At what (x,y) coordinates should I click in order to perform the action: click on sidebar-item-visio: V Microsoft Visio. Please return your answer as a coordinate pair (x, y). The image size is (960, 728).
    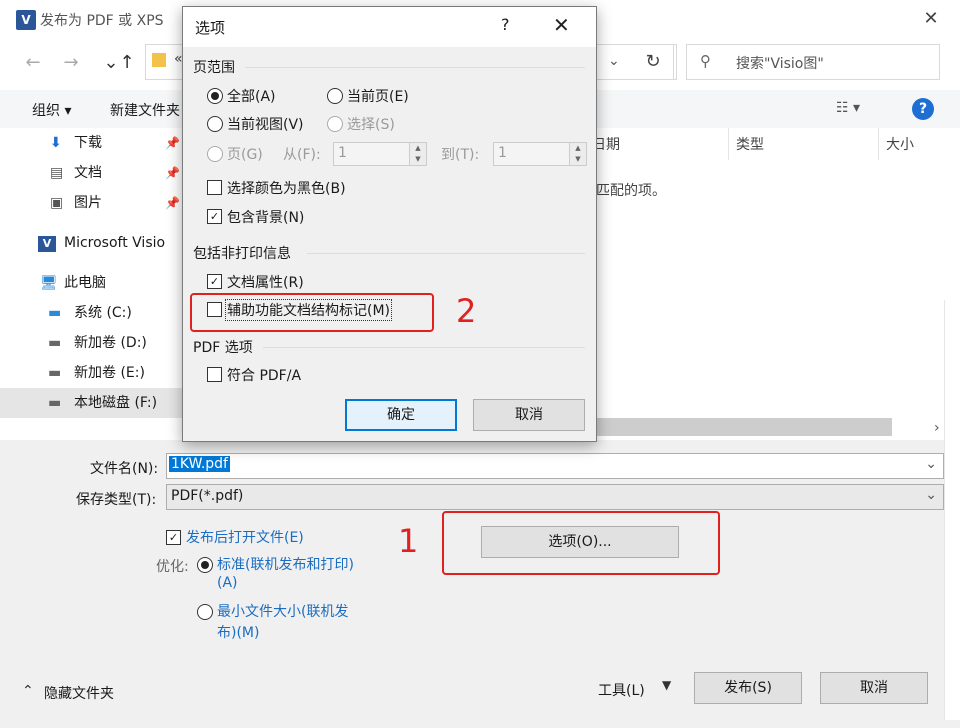
    Looking at the image, I should click on (92, 243).